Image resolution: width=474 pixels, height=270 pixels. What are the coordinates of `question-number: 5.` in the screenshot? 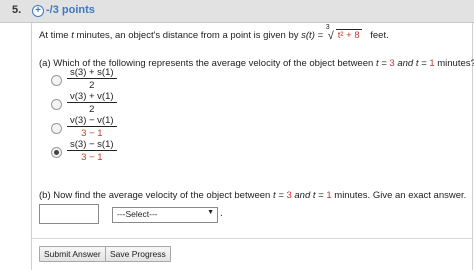 It's located at (17, 10).